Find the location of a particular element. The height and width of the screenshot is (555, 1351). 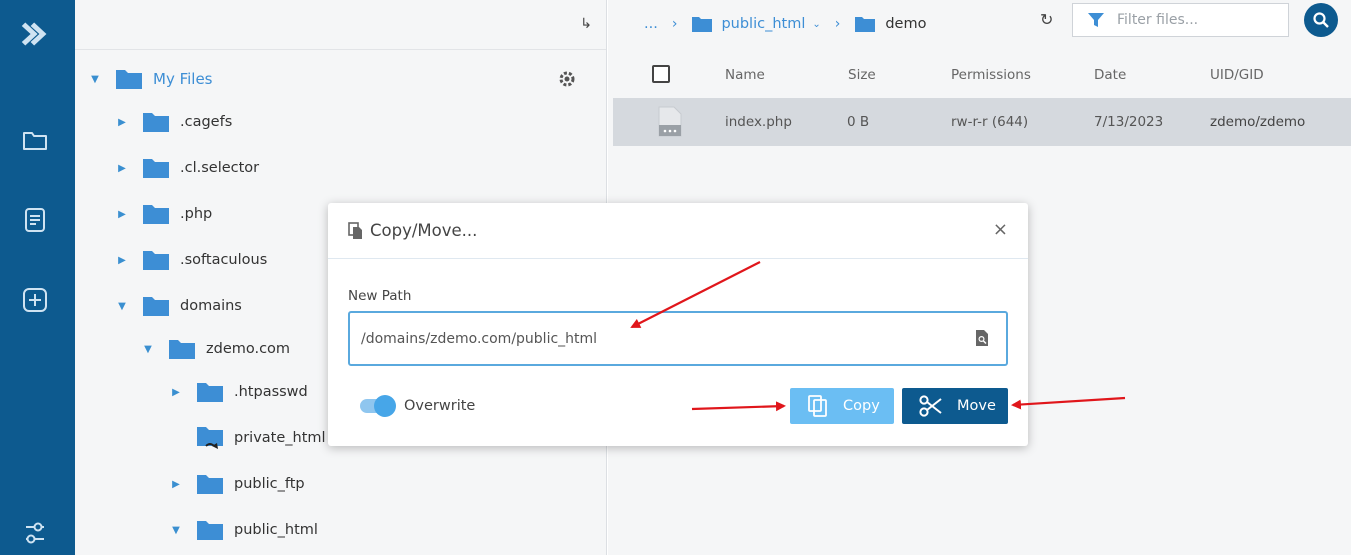

copy-icon is located at coordinates (817, 406).